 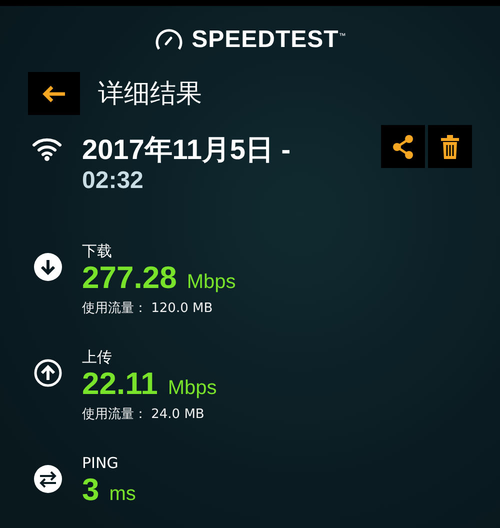 What do you see at coordinates (269, 40) in the screenshot?
I see `app-logo-text: SPEEDTEST$^{™}$` at bounding box center [269, 40].